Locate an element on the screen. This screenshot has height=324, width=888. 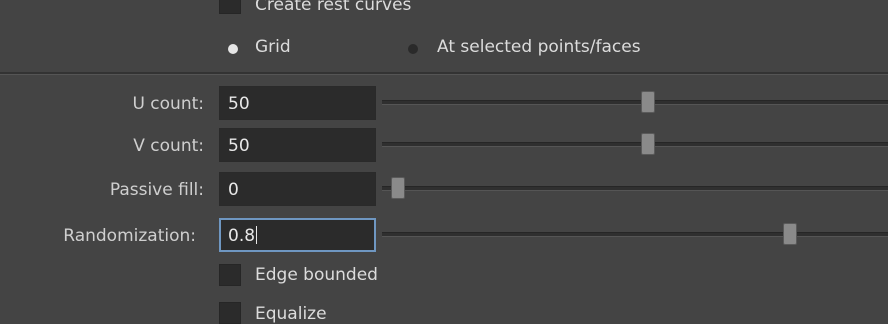
v-count-slider-track is located at coordinates (635, 144).